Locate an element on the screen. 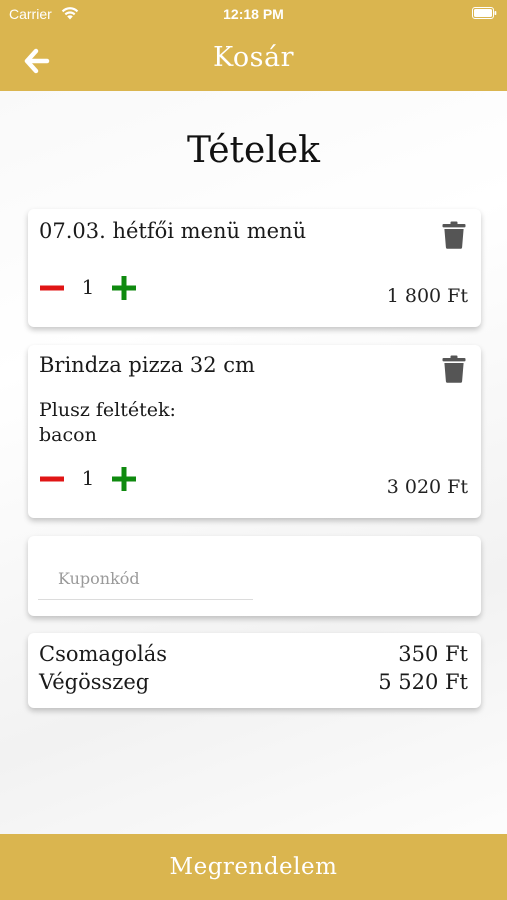 Image resolution: width=507 pixels, height=900 pixels. item-name: Brindza pizza 32 cm is located at coordinates (147, 365).